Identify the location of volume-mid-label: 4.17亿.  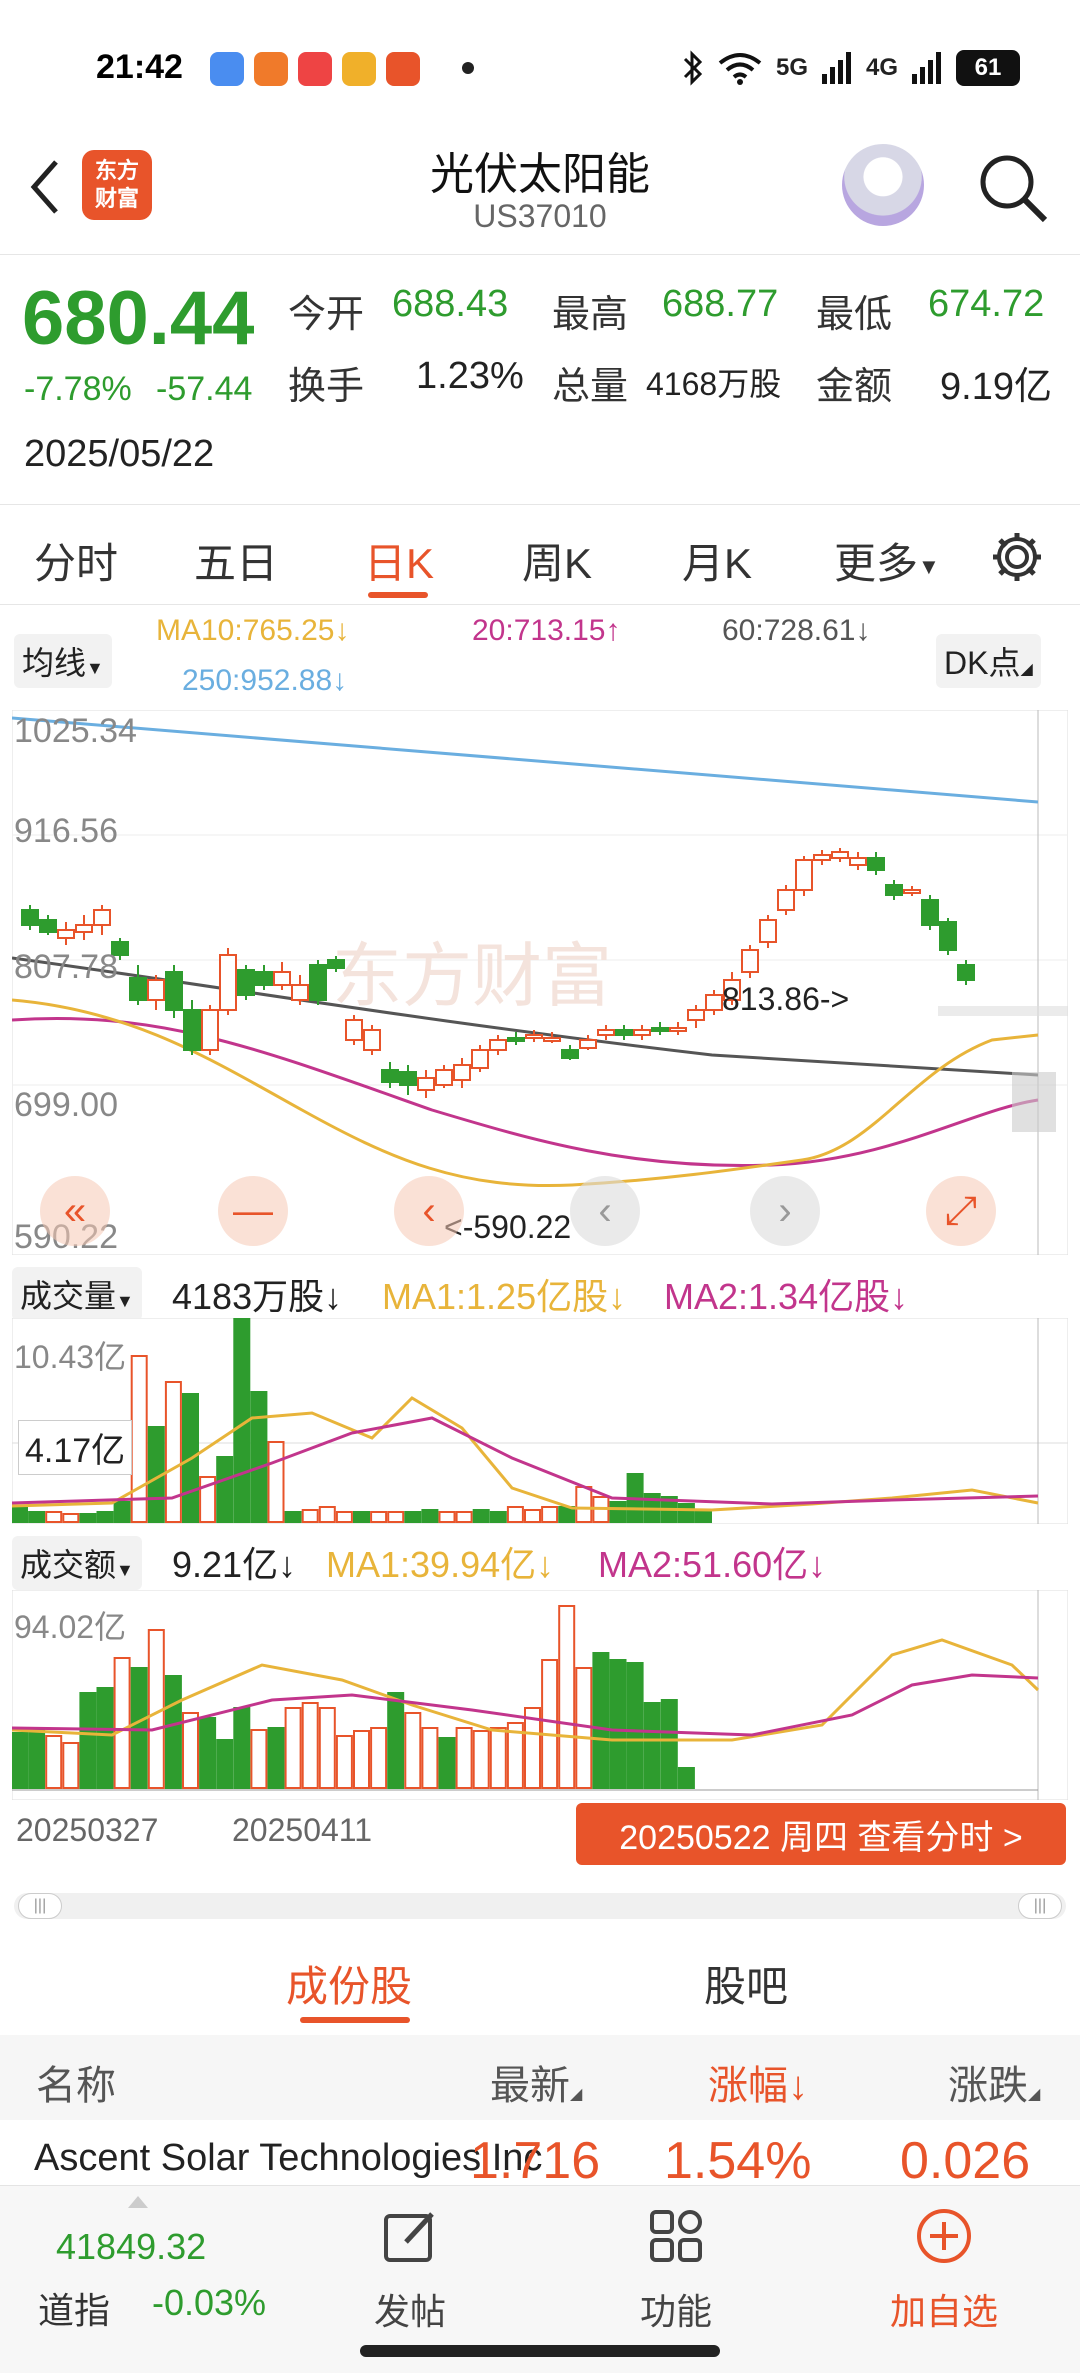
(75, 1447).